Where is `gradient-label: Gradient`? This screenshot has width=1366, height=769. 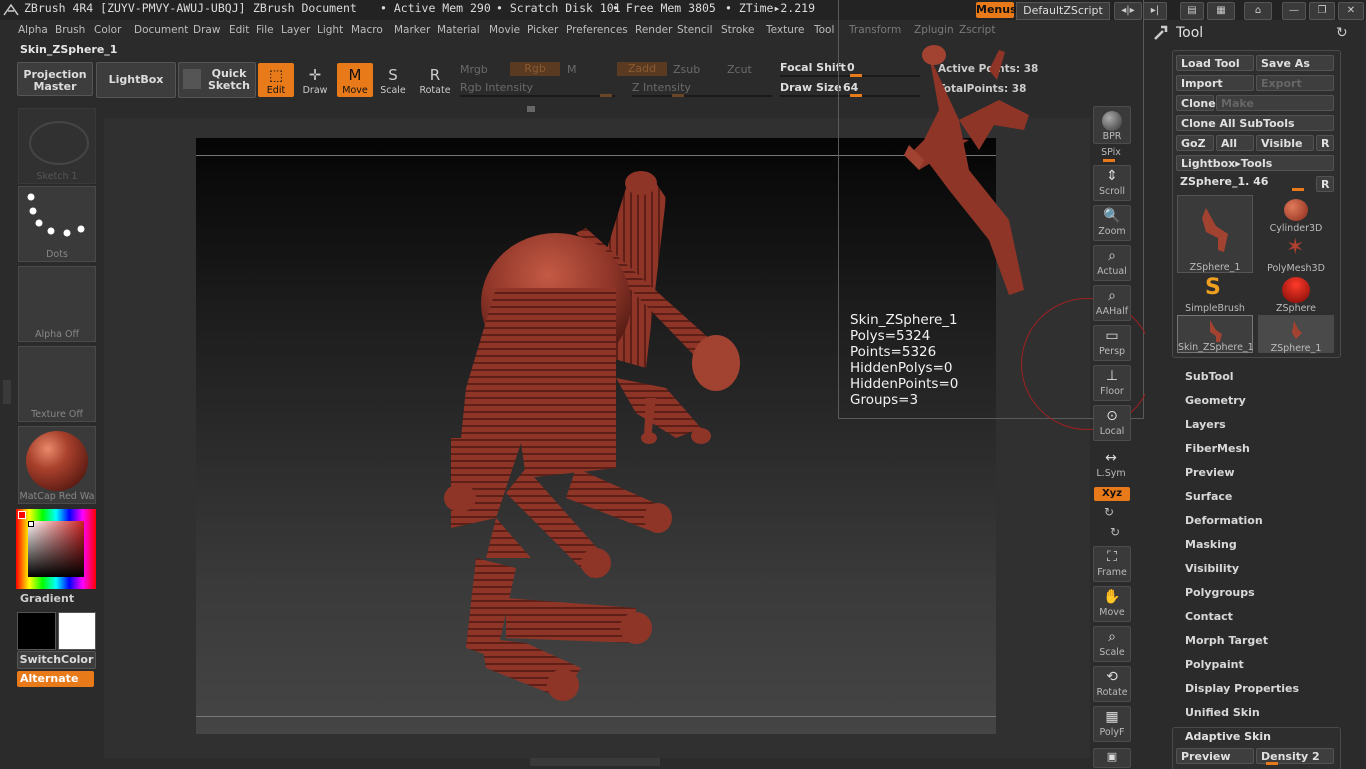
gradient-label: Gradient is located at coordinates (47, 598).